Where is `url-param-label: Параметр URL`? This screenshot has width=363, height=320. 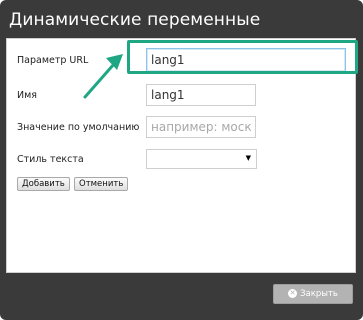 url-param-label: Параметр URL is located at coordinates (53, 60).